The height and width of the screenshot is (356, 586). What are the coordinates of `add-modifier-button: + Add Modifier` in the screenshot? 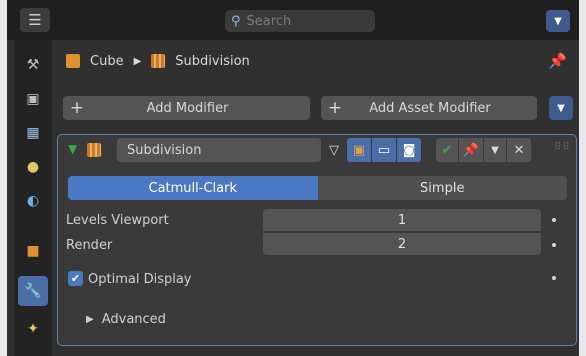 It's located at (186, 108).